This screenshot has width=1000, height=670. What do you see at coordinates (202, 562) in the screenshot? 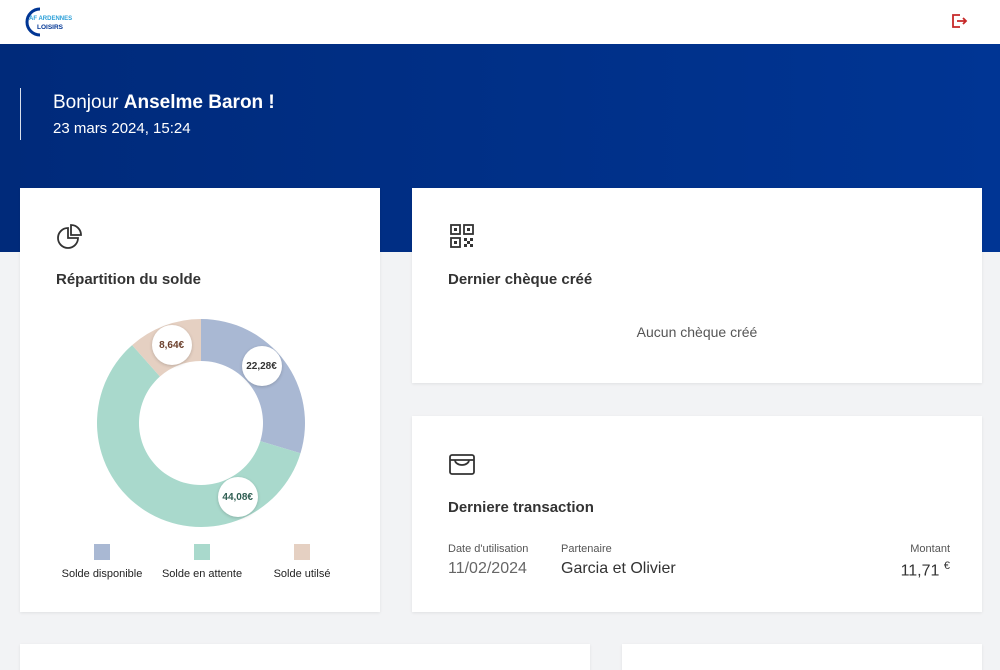
I see `legend-en-attente: Solde en attente` at bounding box center [202, 562].